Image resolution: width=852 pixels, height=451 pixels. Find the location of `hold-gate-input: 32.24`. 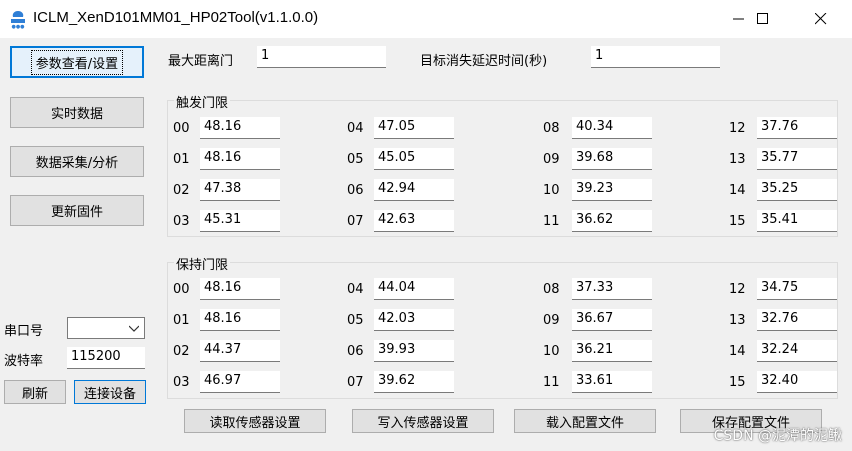

hold-gate-input: 32.24 is located at coordinates (797, 351).